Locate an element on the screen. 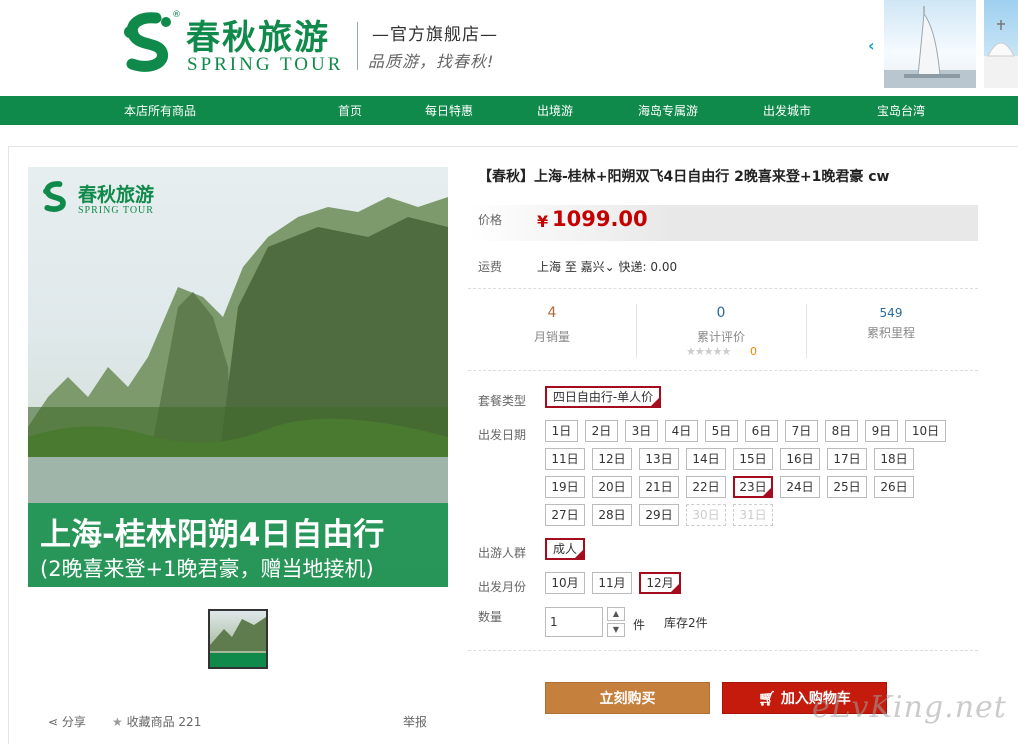 This screenshot has height=744, width=1018. store-nav-bar: 本店所有商品 首页 每日特惠 出境游 海岛专属游 出发城市 宝岛台湾 is located at coordinates (509, 110).